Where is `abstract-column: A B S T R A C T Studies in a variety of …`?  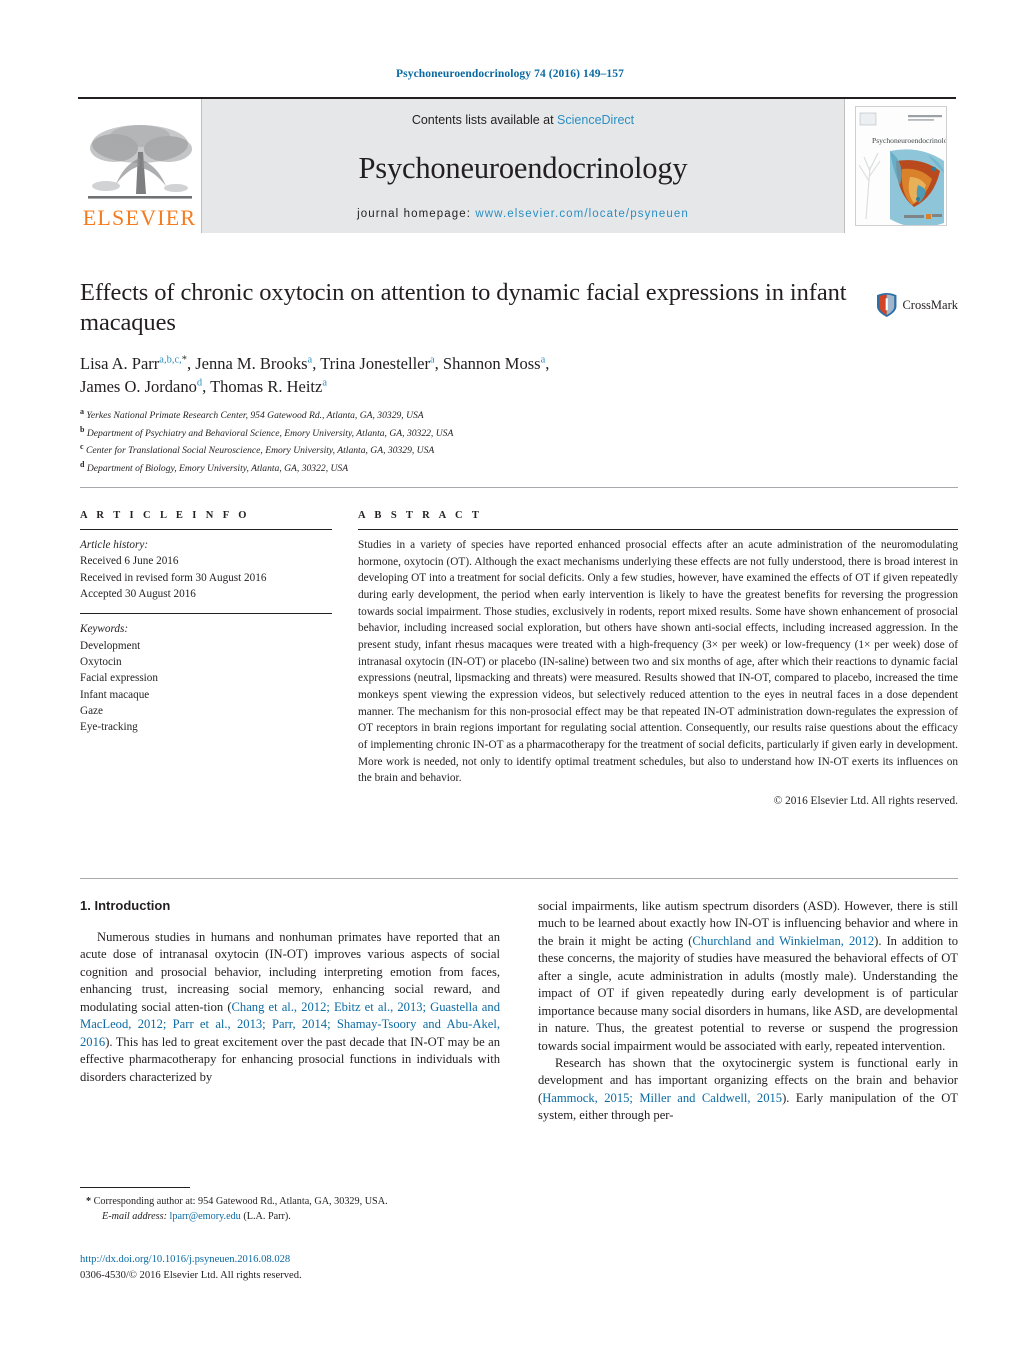 abstract-column: A B S T R A C T Studies in a variety of … is located at coordinates (658, 647).